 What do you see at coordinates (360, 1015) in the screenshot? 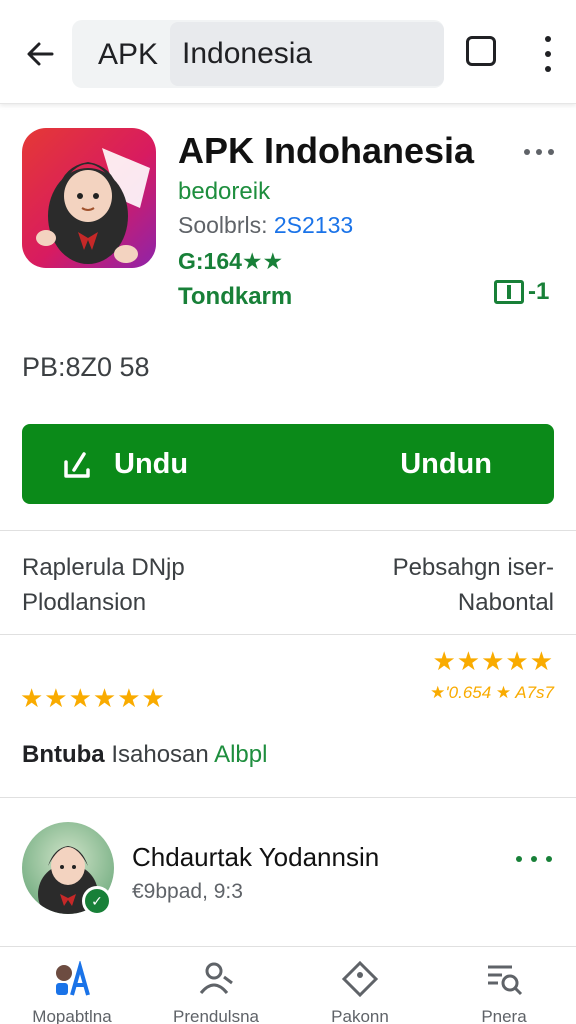
I see `nav-label: Pakonn` at bounding box center [360, 1015].